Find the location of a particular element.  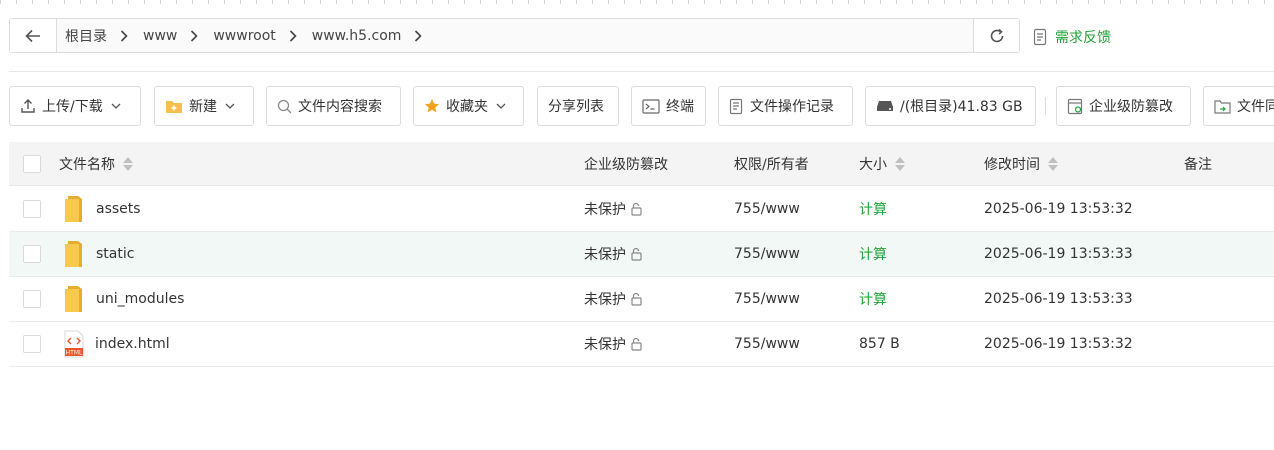

new-label: 新建 is located at coordinates (203, 107).